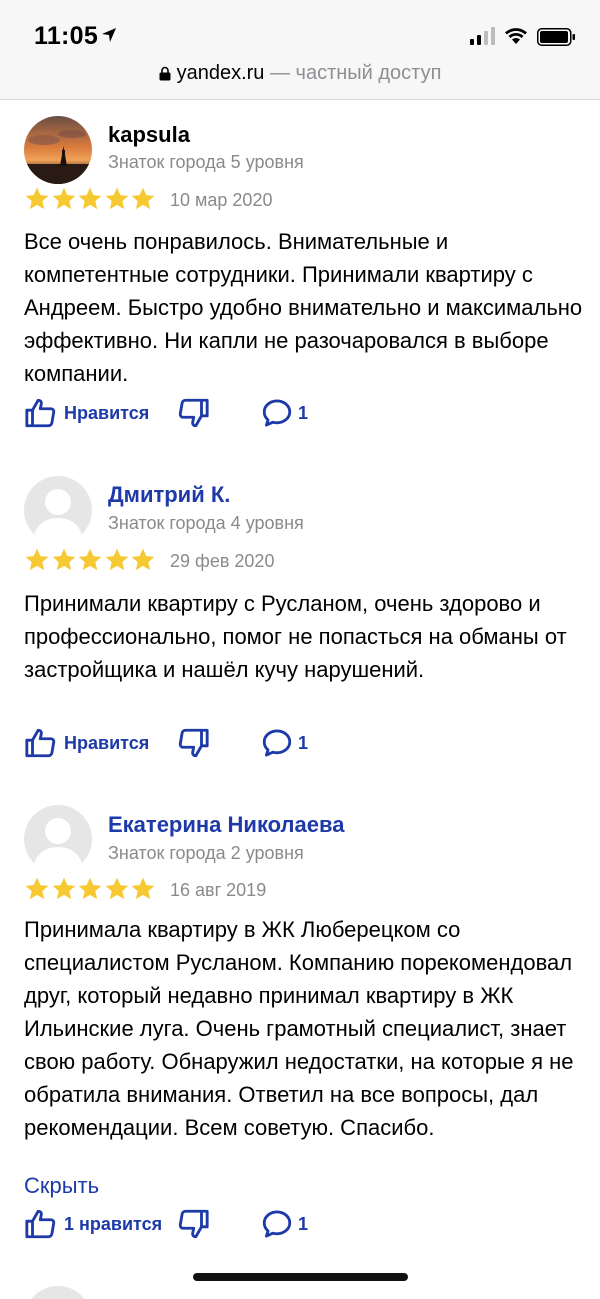  I want to click on status-time: 11:05, so click(66, 36).